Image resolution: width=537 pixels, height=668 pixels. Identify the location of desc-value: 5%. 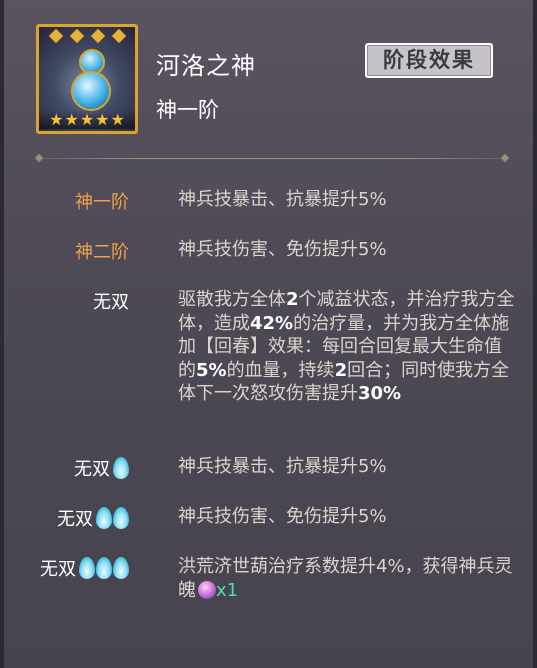
(211, 370).